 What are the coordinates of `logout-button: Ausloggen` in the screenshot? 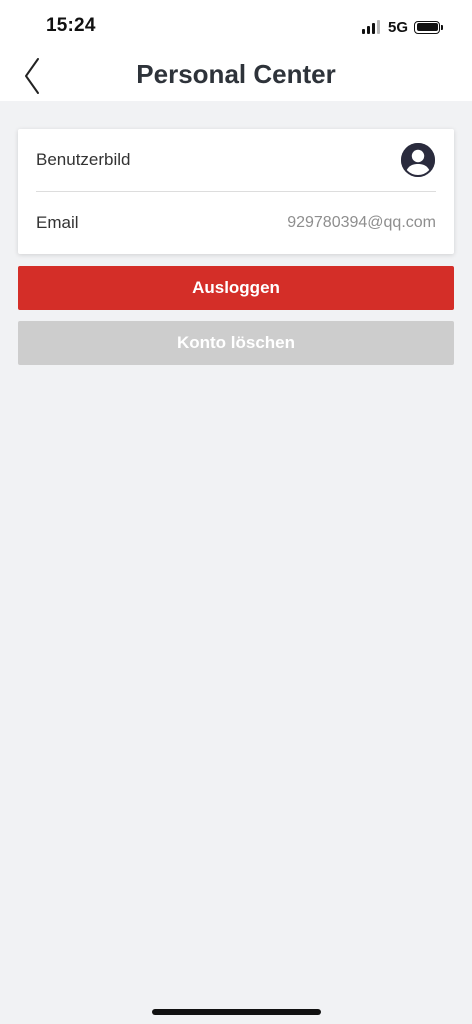 It's located at (236, 288).